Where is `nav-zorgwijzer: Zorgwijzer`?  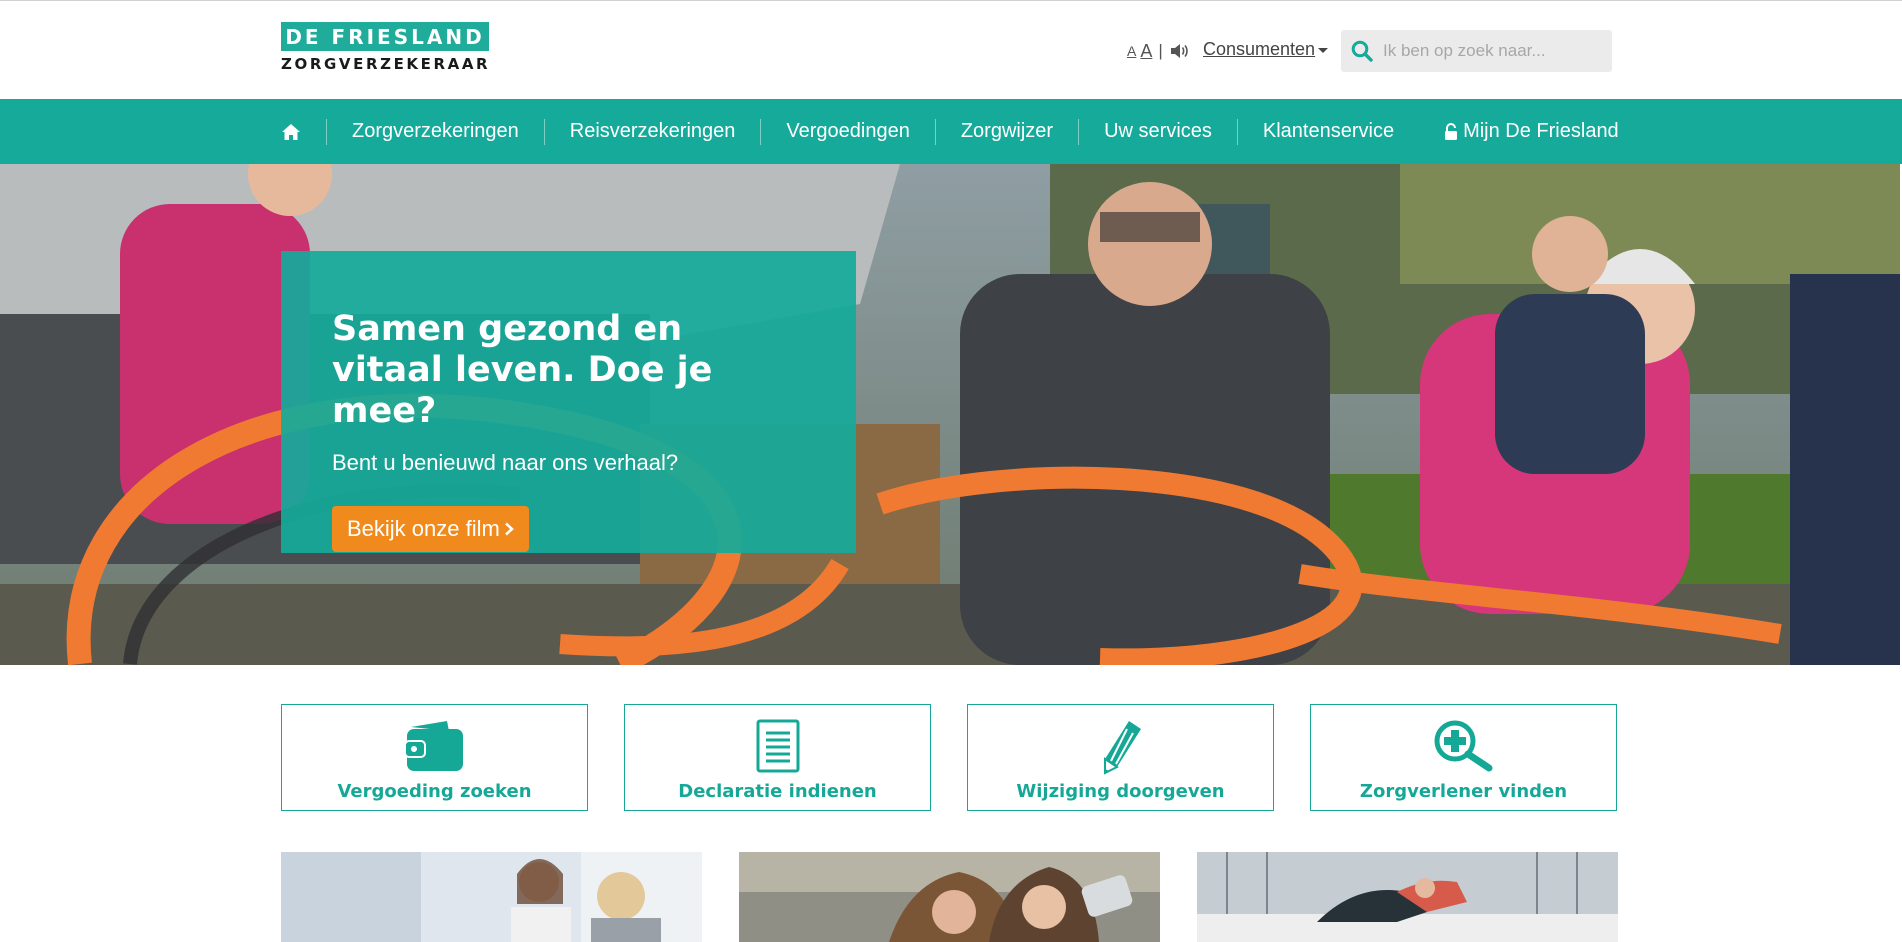
nav-zorgwijzer: Zorgwijzer is located at coordinates (1007, 131).